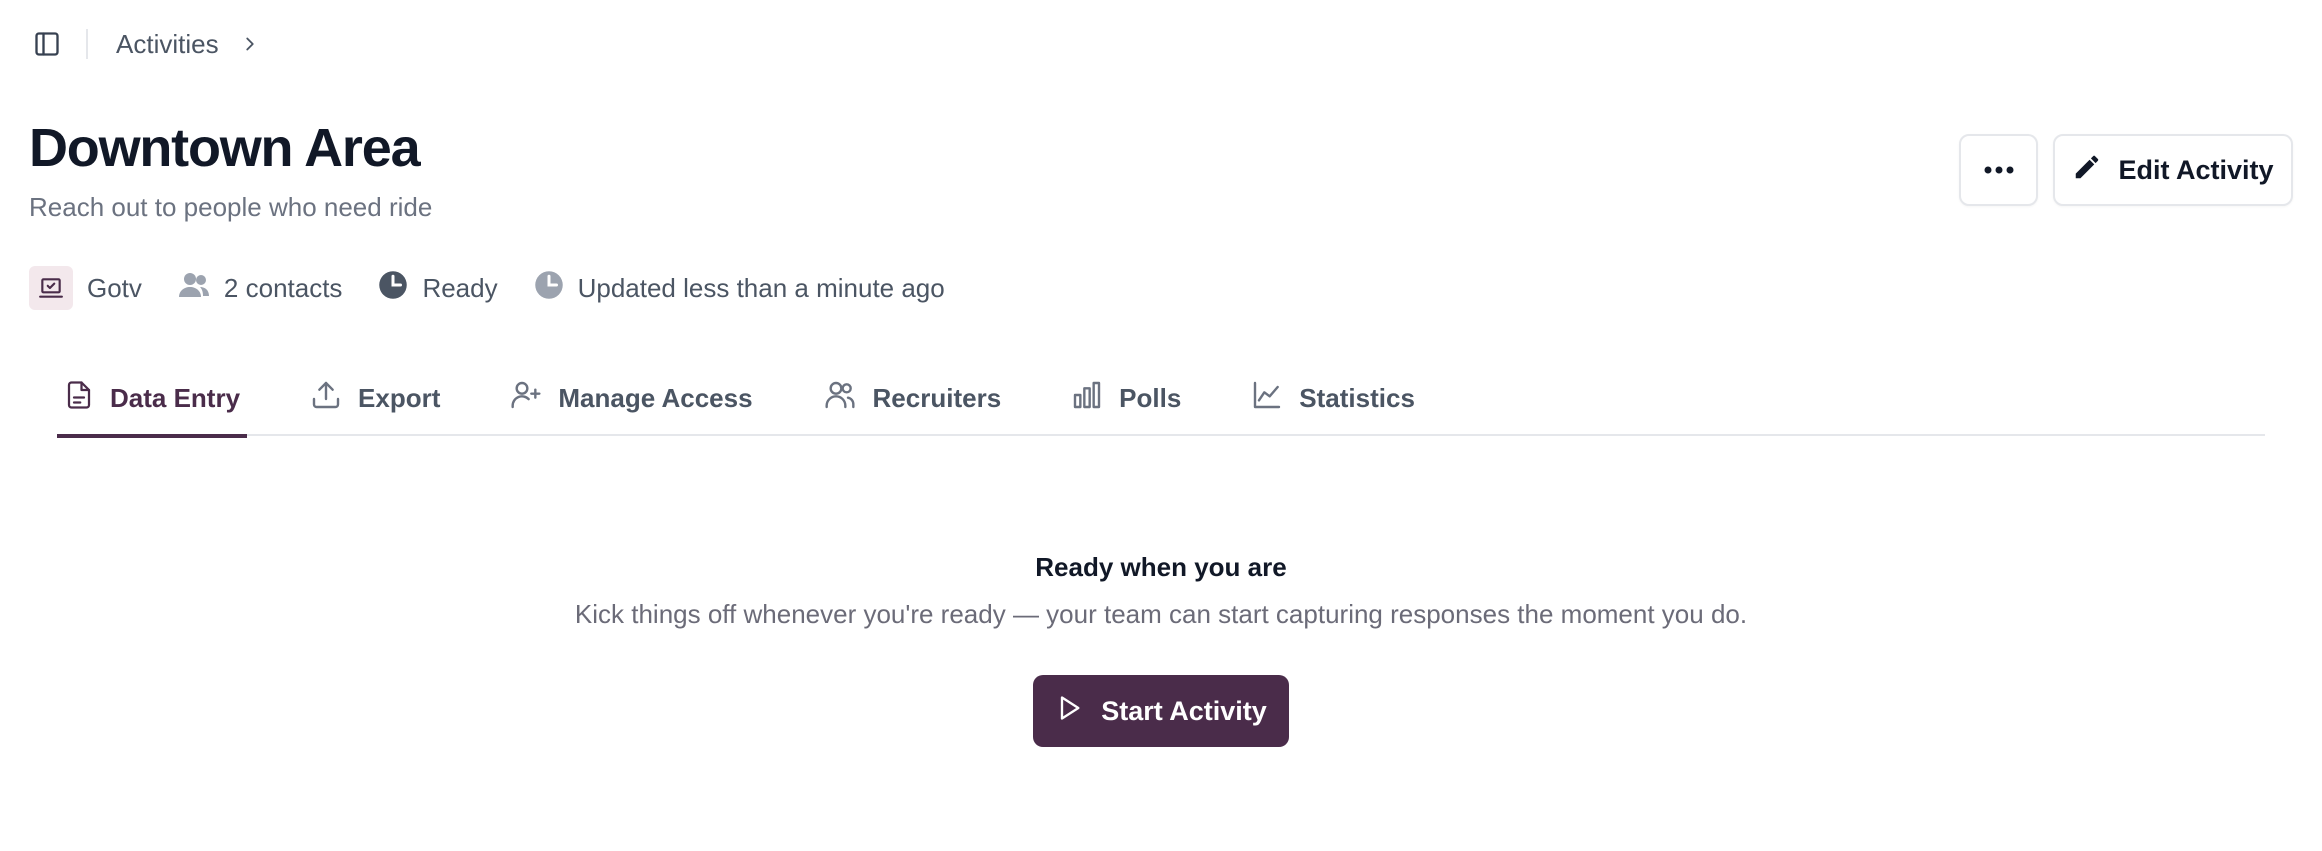  What do you see at coordinates (1357, 397) in the screenshot?
I see `tab-label: Statistics` at bounding box center [1357, 397].